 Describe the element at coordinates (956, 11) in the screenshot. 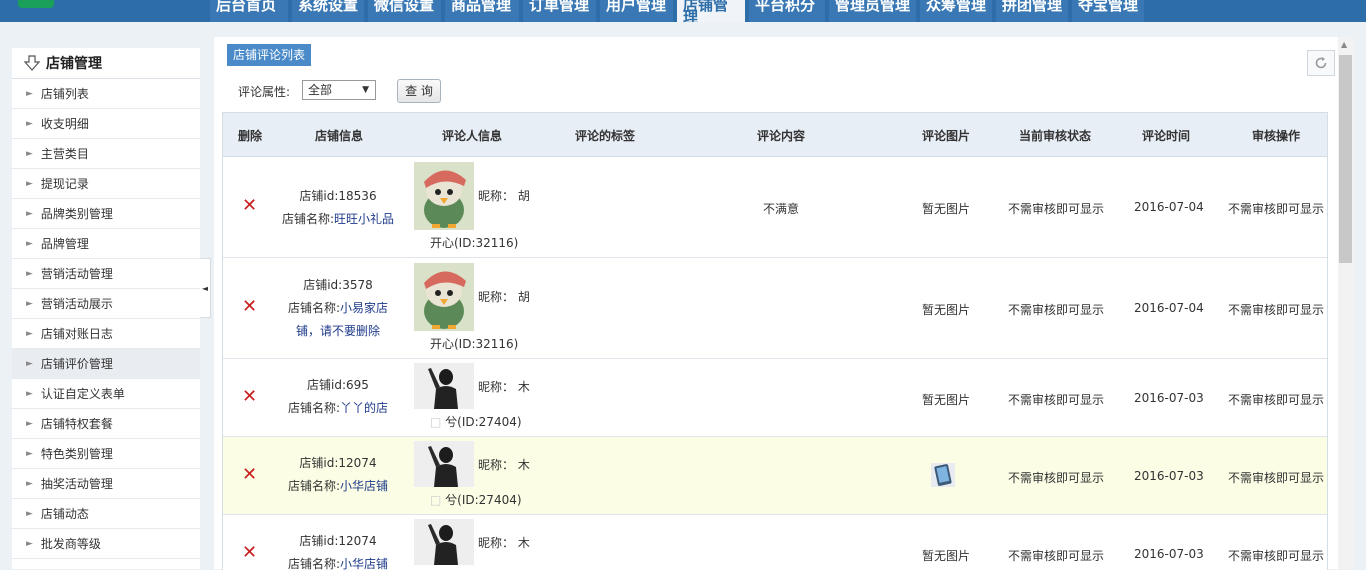

I see `nav-item: 众筹管理` at that location.